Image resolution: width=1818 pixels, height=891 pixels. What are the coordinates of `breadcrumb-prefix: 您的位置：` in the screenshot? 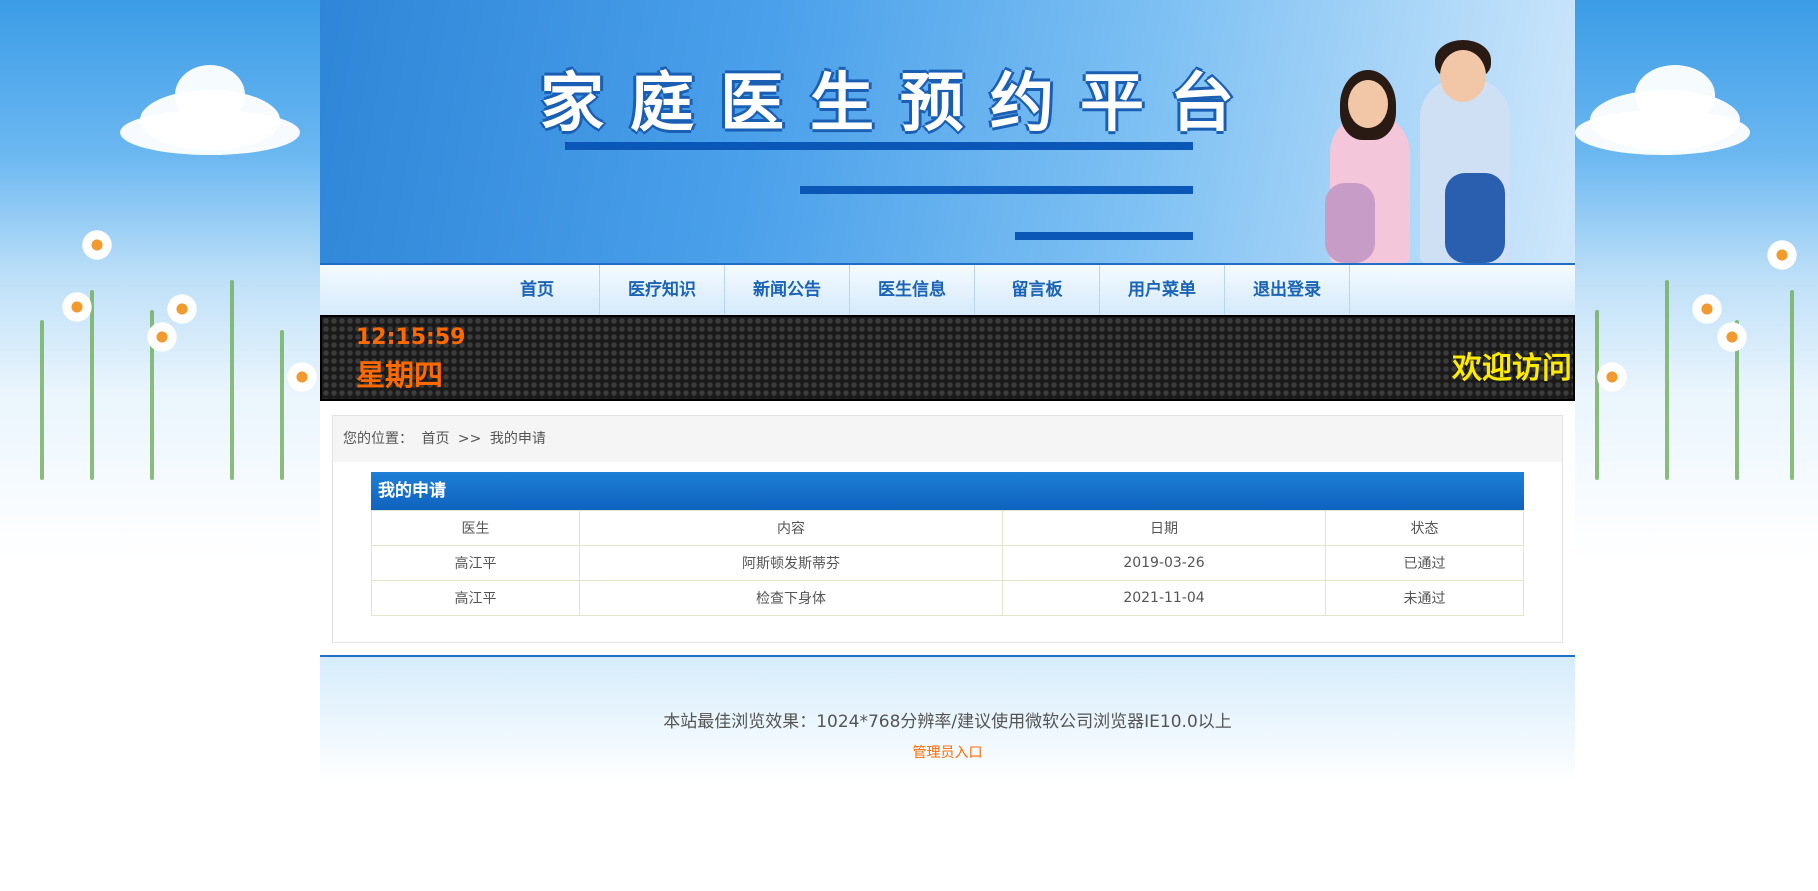 It's located at (378, 439).